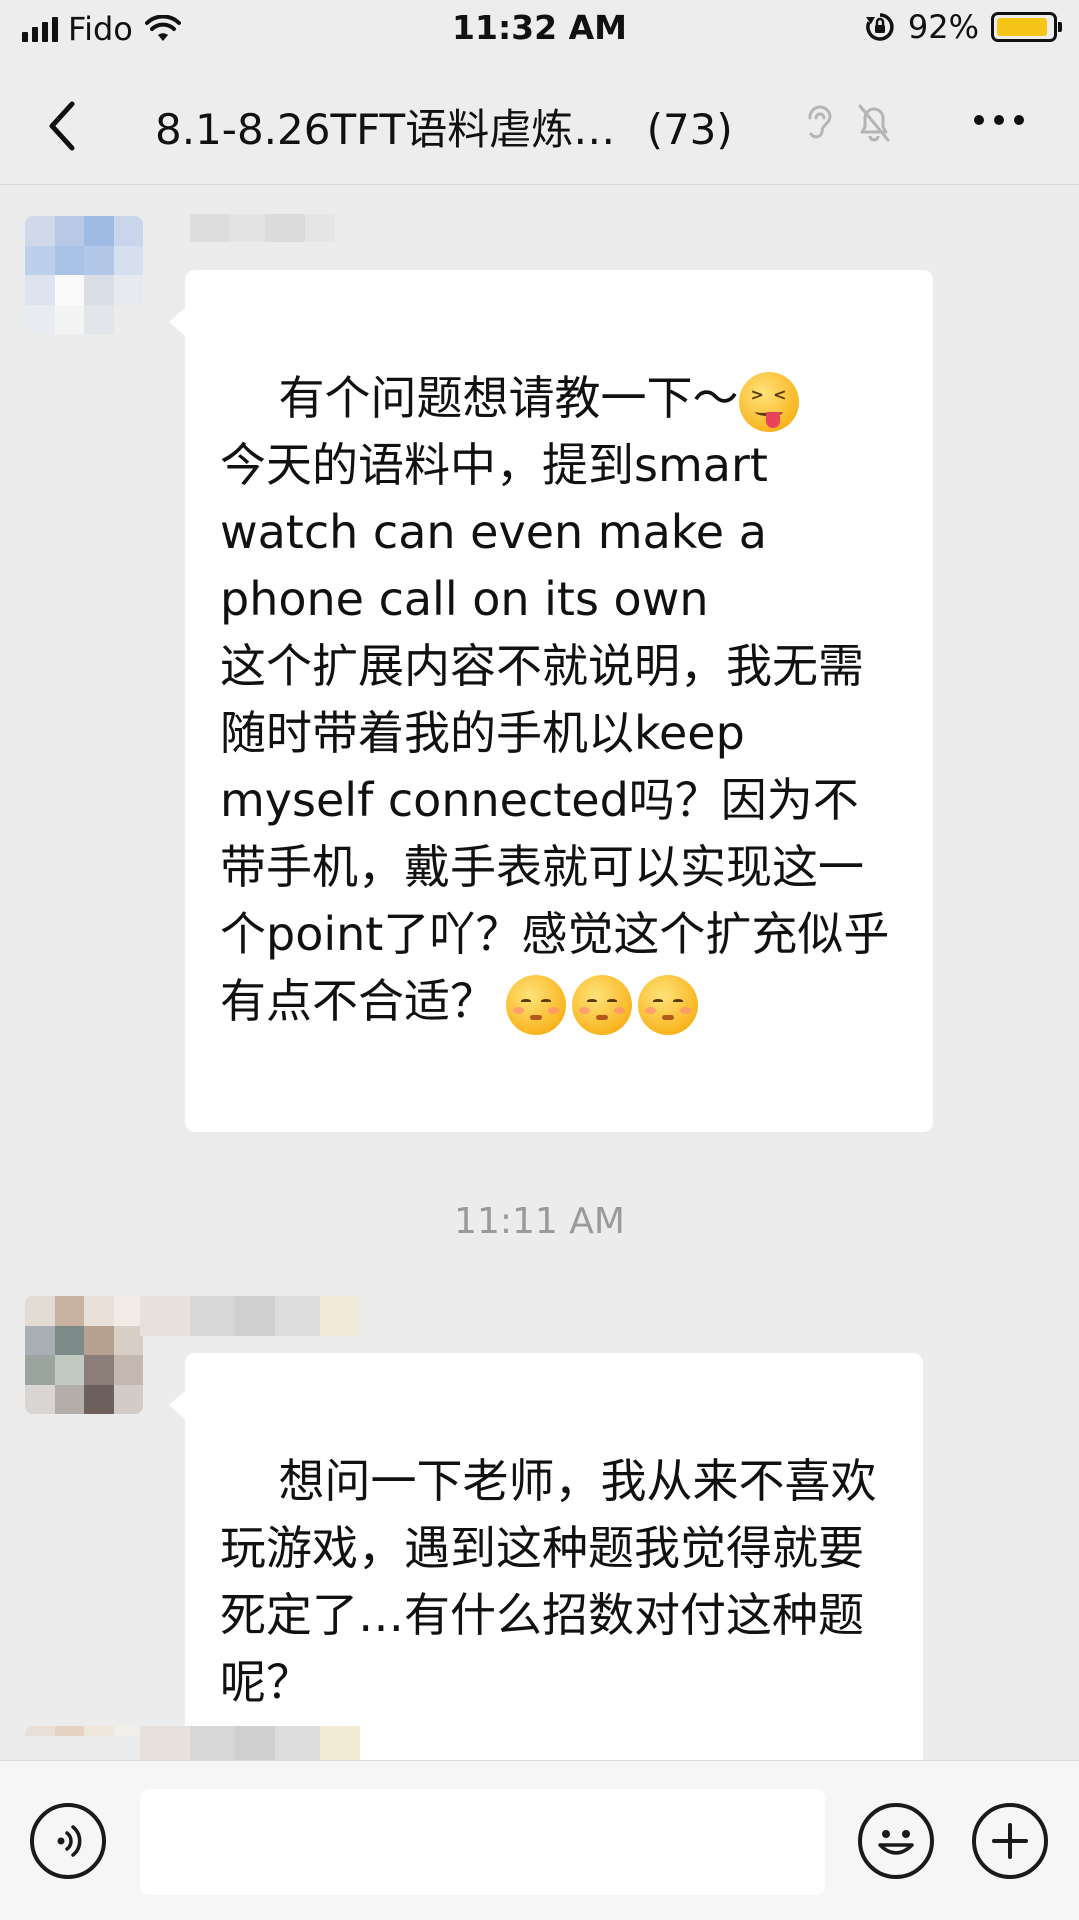  Describe the element at coordinates (508, 398) in the screenshot. I see `message-text: 有个问题想请教一下～` at that location.